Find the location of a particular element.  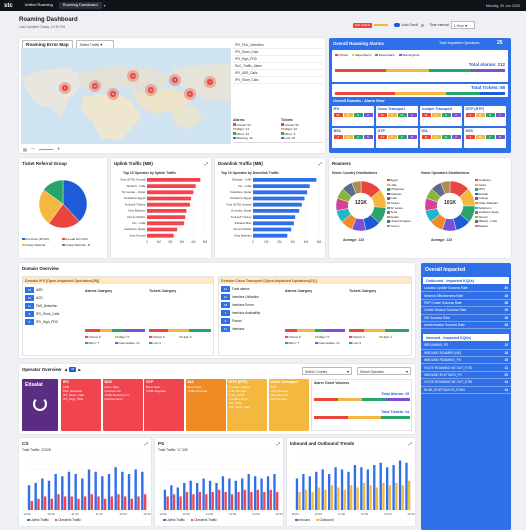

country-select: Select Country ▾ is located at coordinates (327, 371).